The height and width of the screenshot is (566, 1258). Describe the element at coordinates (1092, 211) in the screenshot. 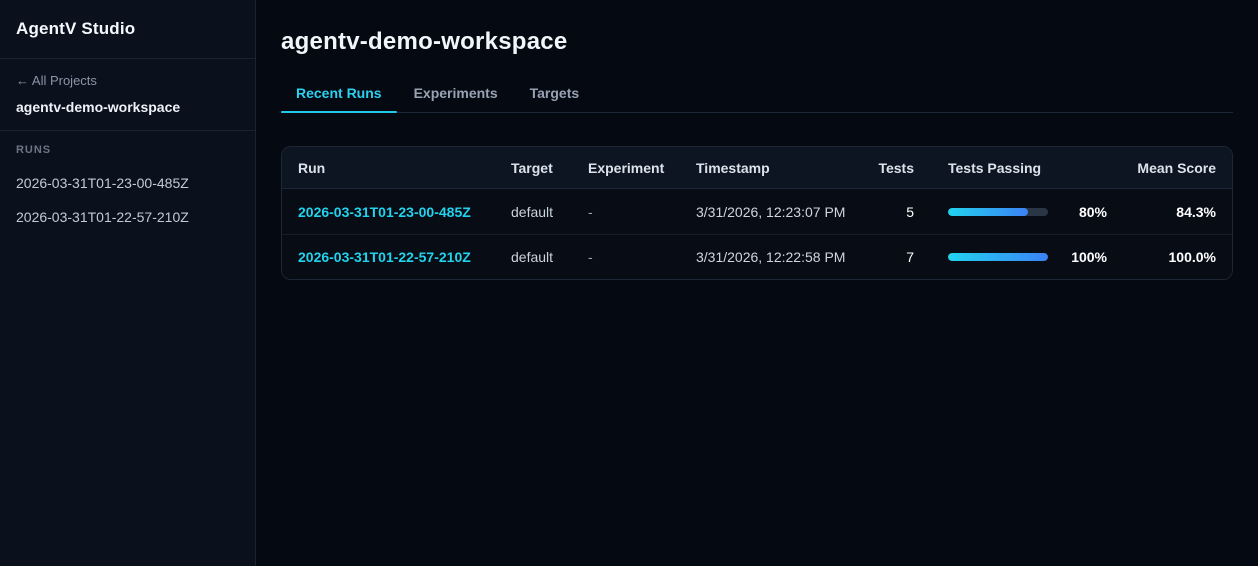

I see `tests-passing-percent: 80%` at that location.